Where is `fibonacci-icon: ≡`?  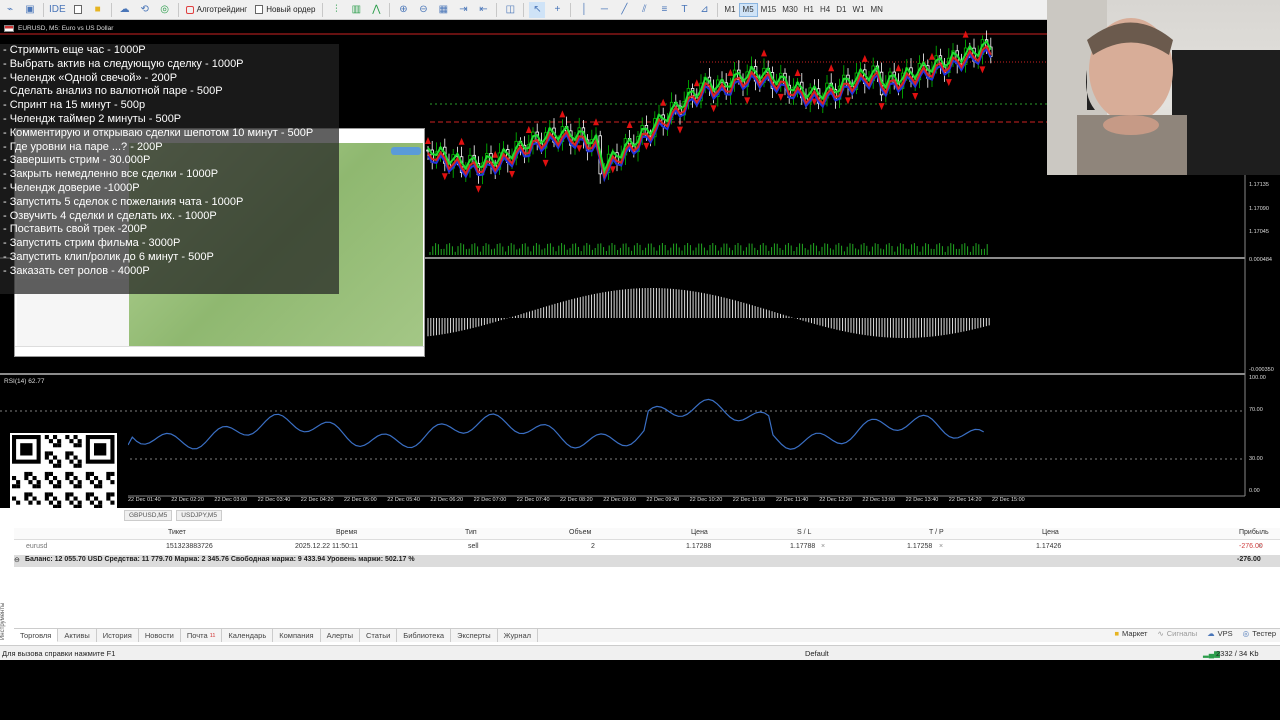
fibonacci-icon: ≡ is located at coordinates (664, 10).